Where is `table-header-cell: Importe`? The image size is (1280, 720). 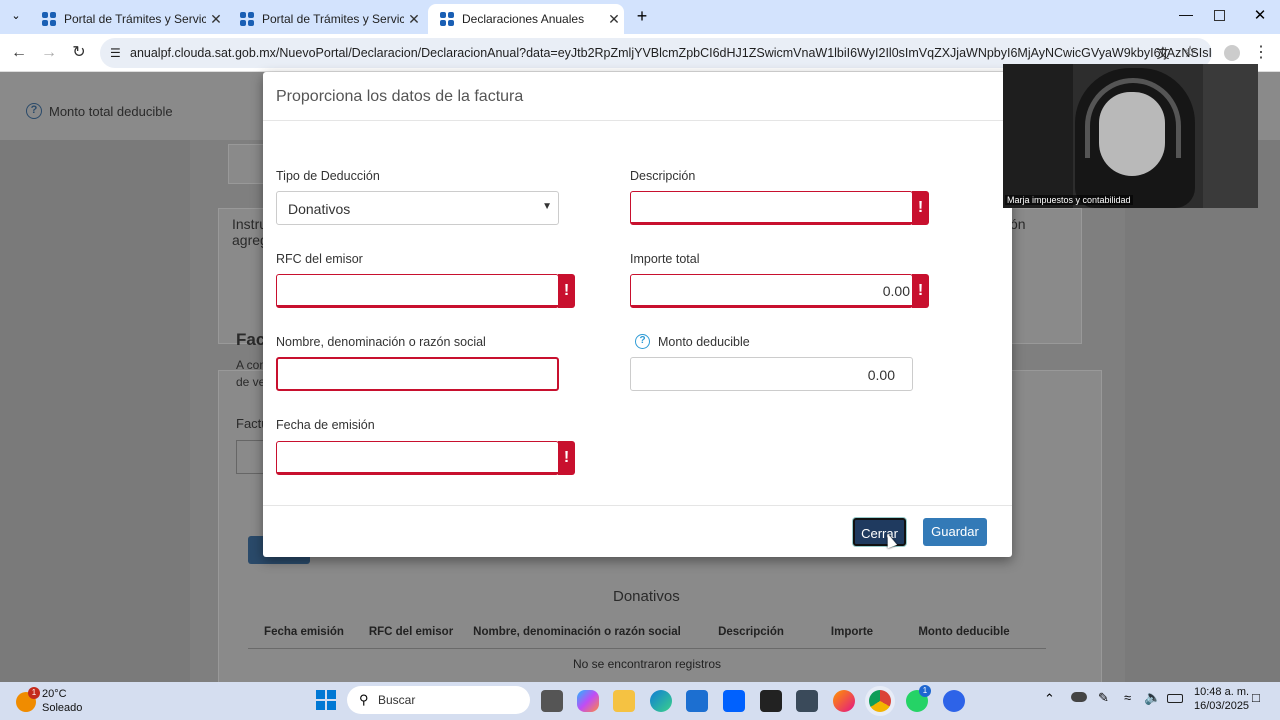 table-header-cell: Importe is located at coordinates (852, 632).